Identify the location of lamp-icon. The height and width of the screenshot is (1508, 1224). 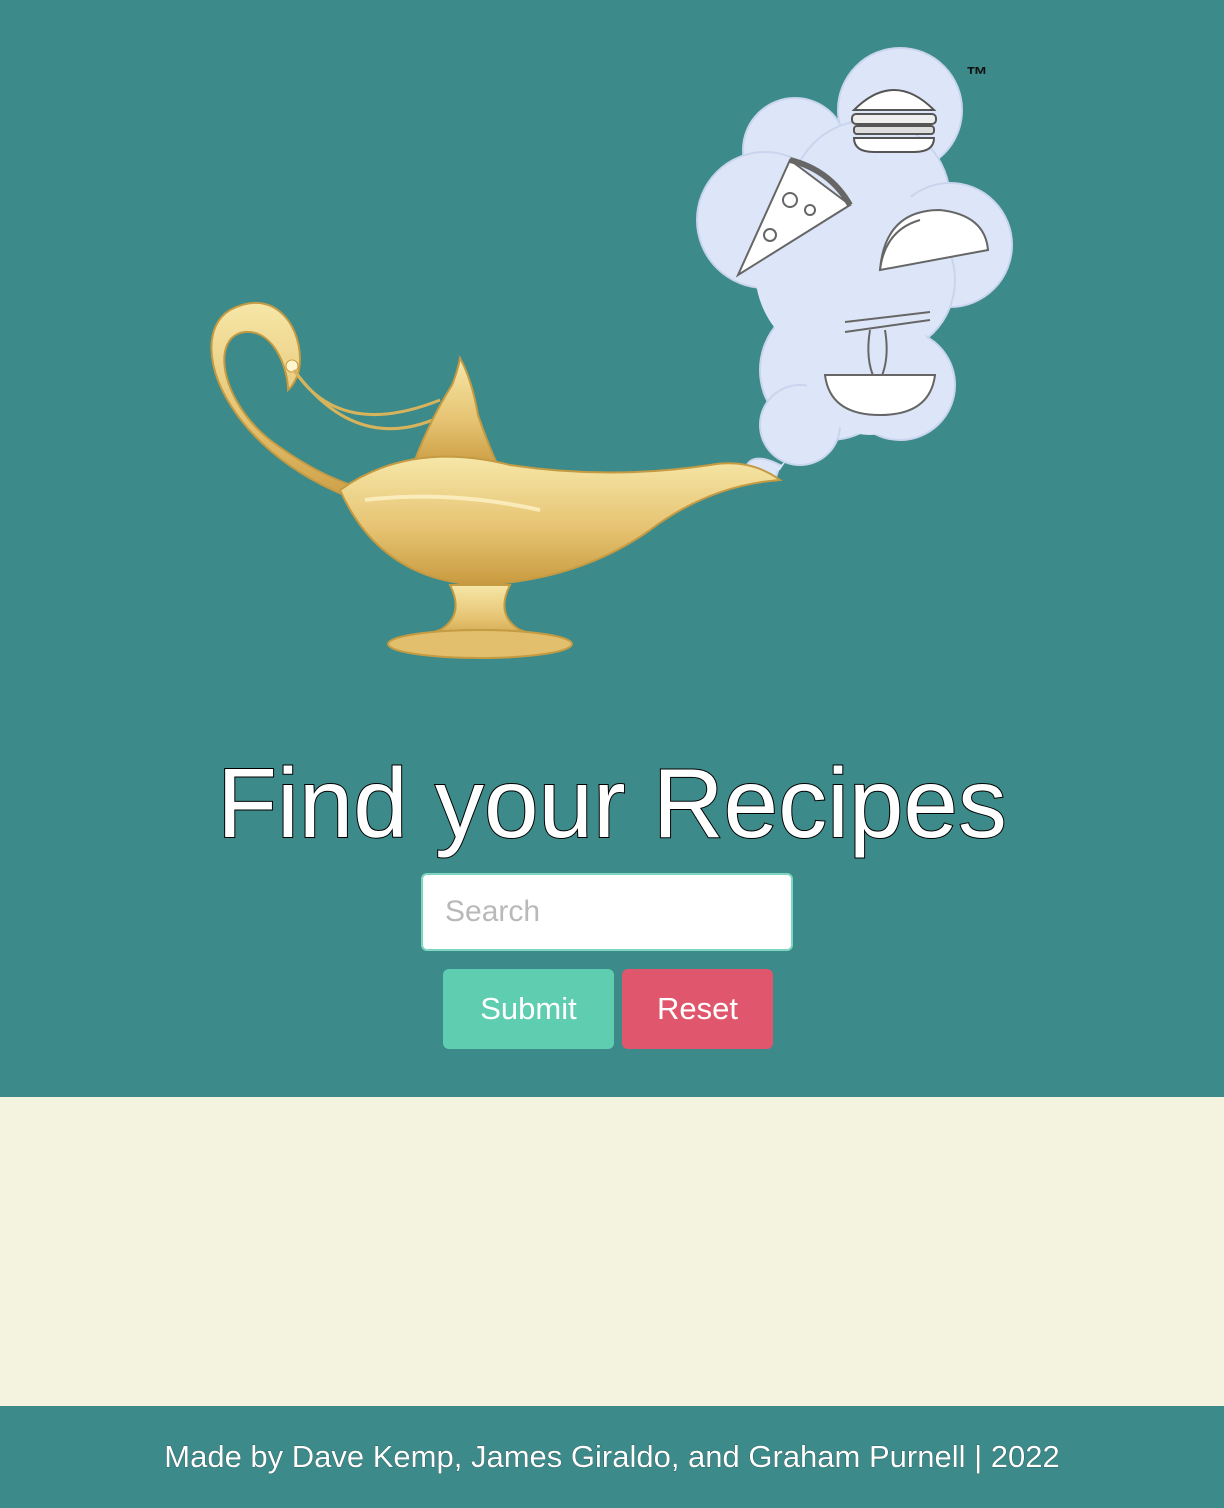
(496, 480).